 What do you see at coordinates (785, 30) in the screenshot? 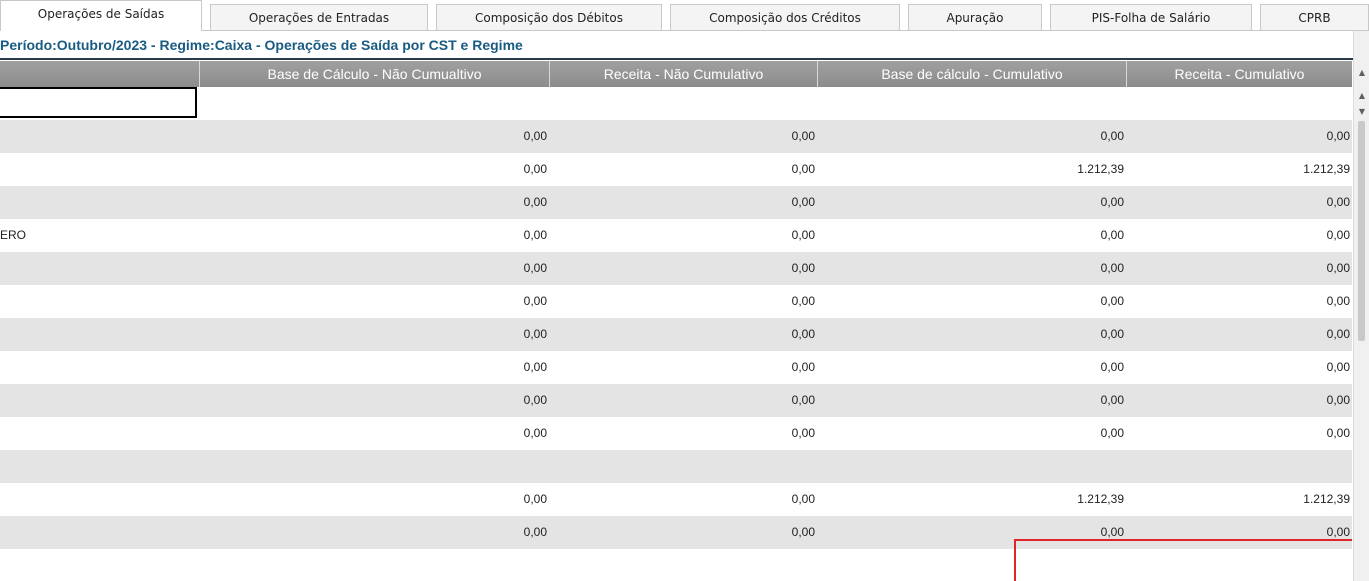
I see `tab-divider` at bounding box center [785, 30].